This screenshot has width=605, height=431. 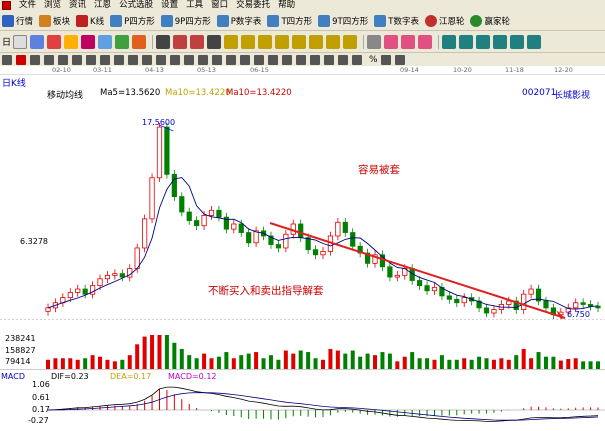 I want to click on table-icon, so click(x=466, y=41).